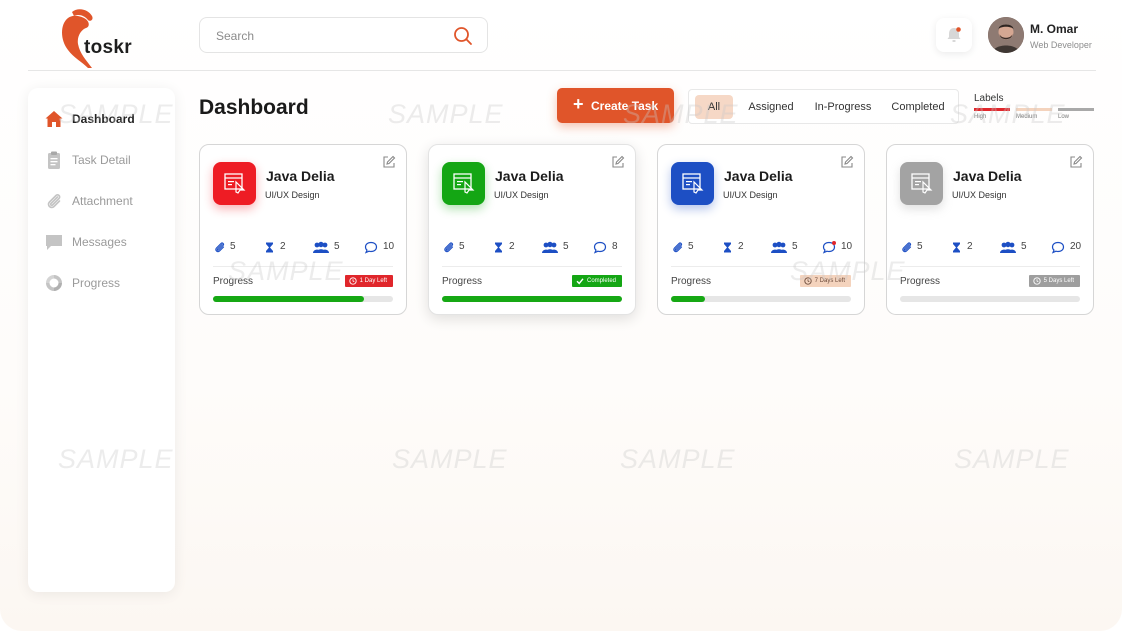 This screenshot has height=631, width=1122. I want to click on header-divider, so click(562, 70).